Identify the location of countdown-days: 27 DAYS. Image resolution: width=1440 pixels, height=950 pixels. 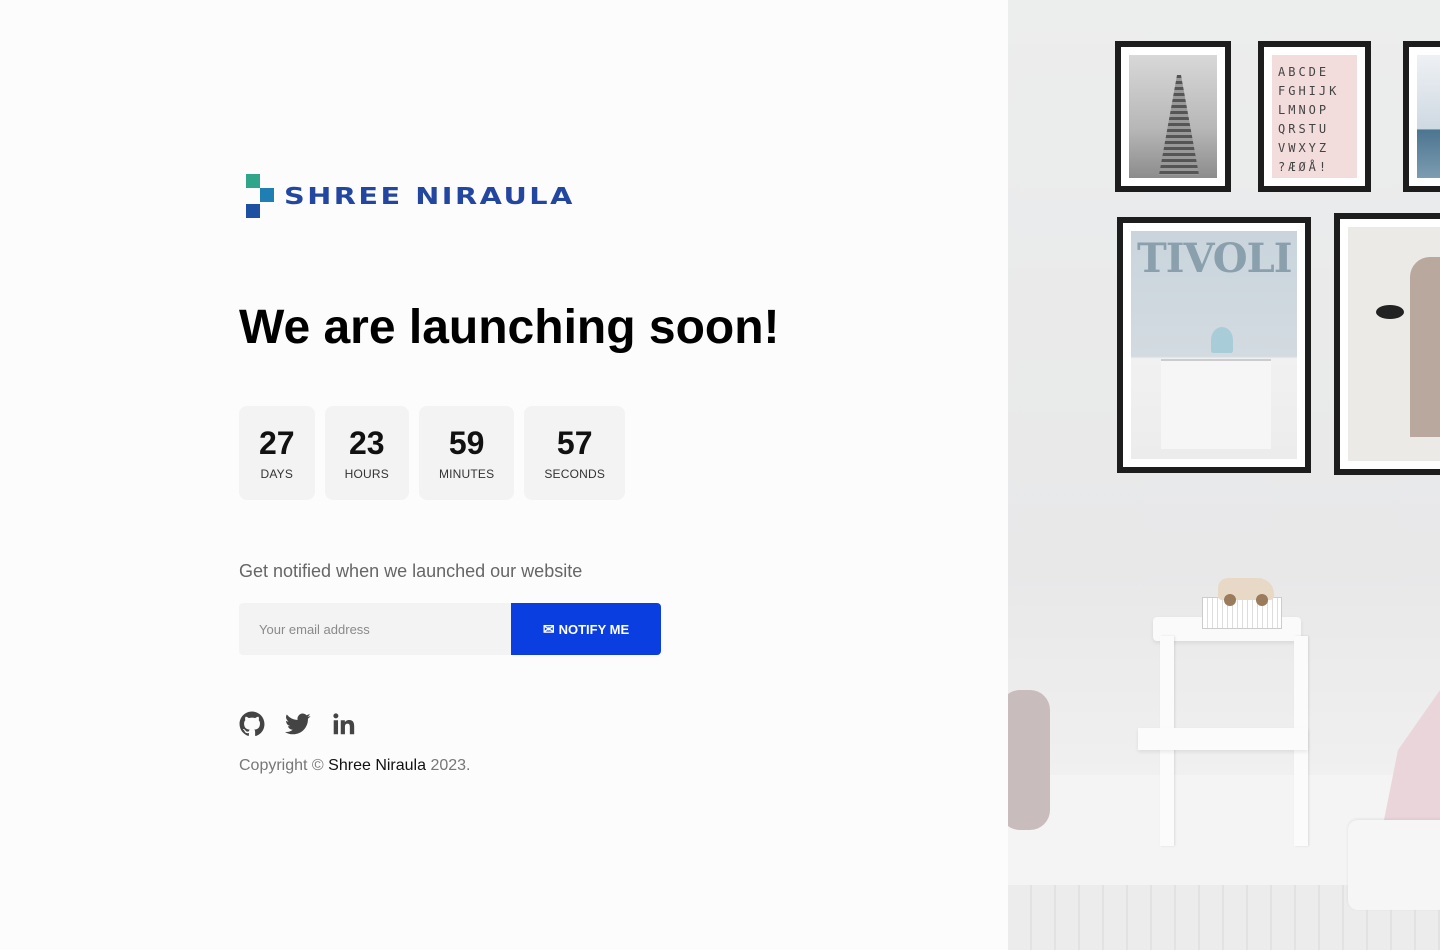
(277, 453).